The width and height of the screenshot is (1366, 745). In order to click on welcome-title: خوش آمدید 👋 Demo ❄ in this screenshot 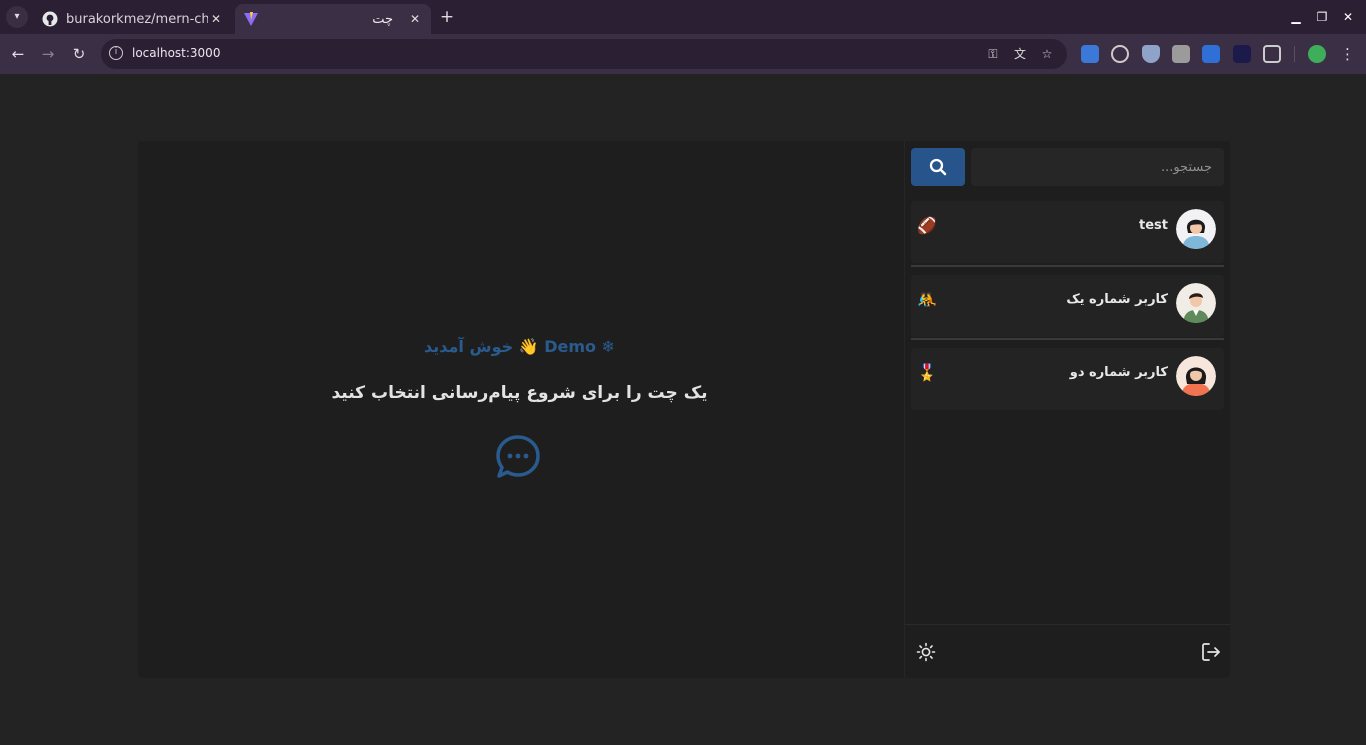, I will do `click(519, 346)`.